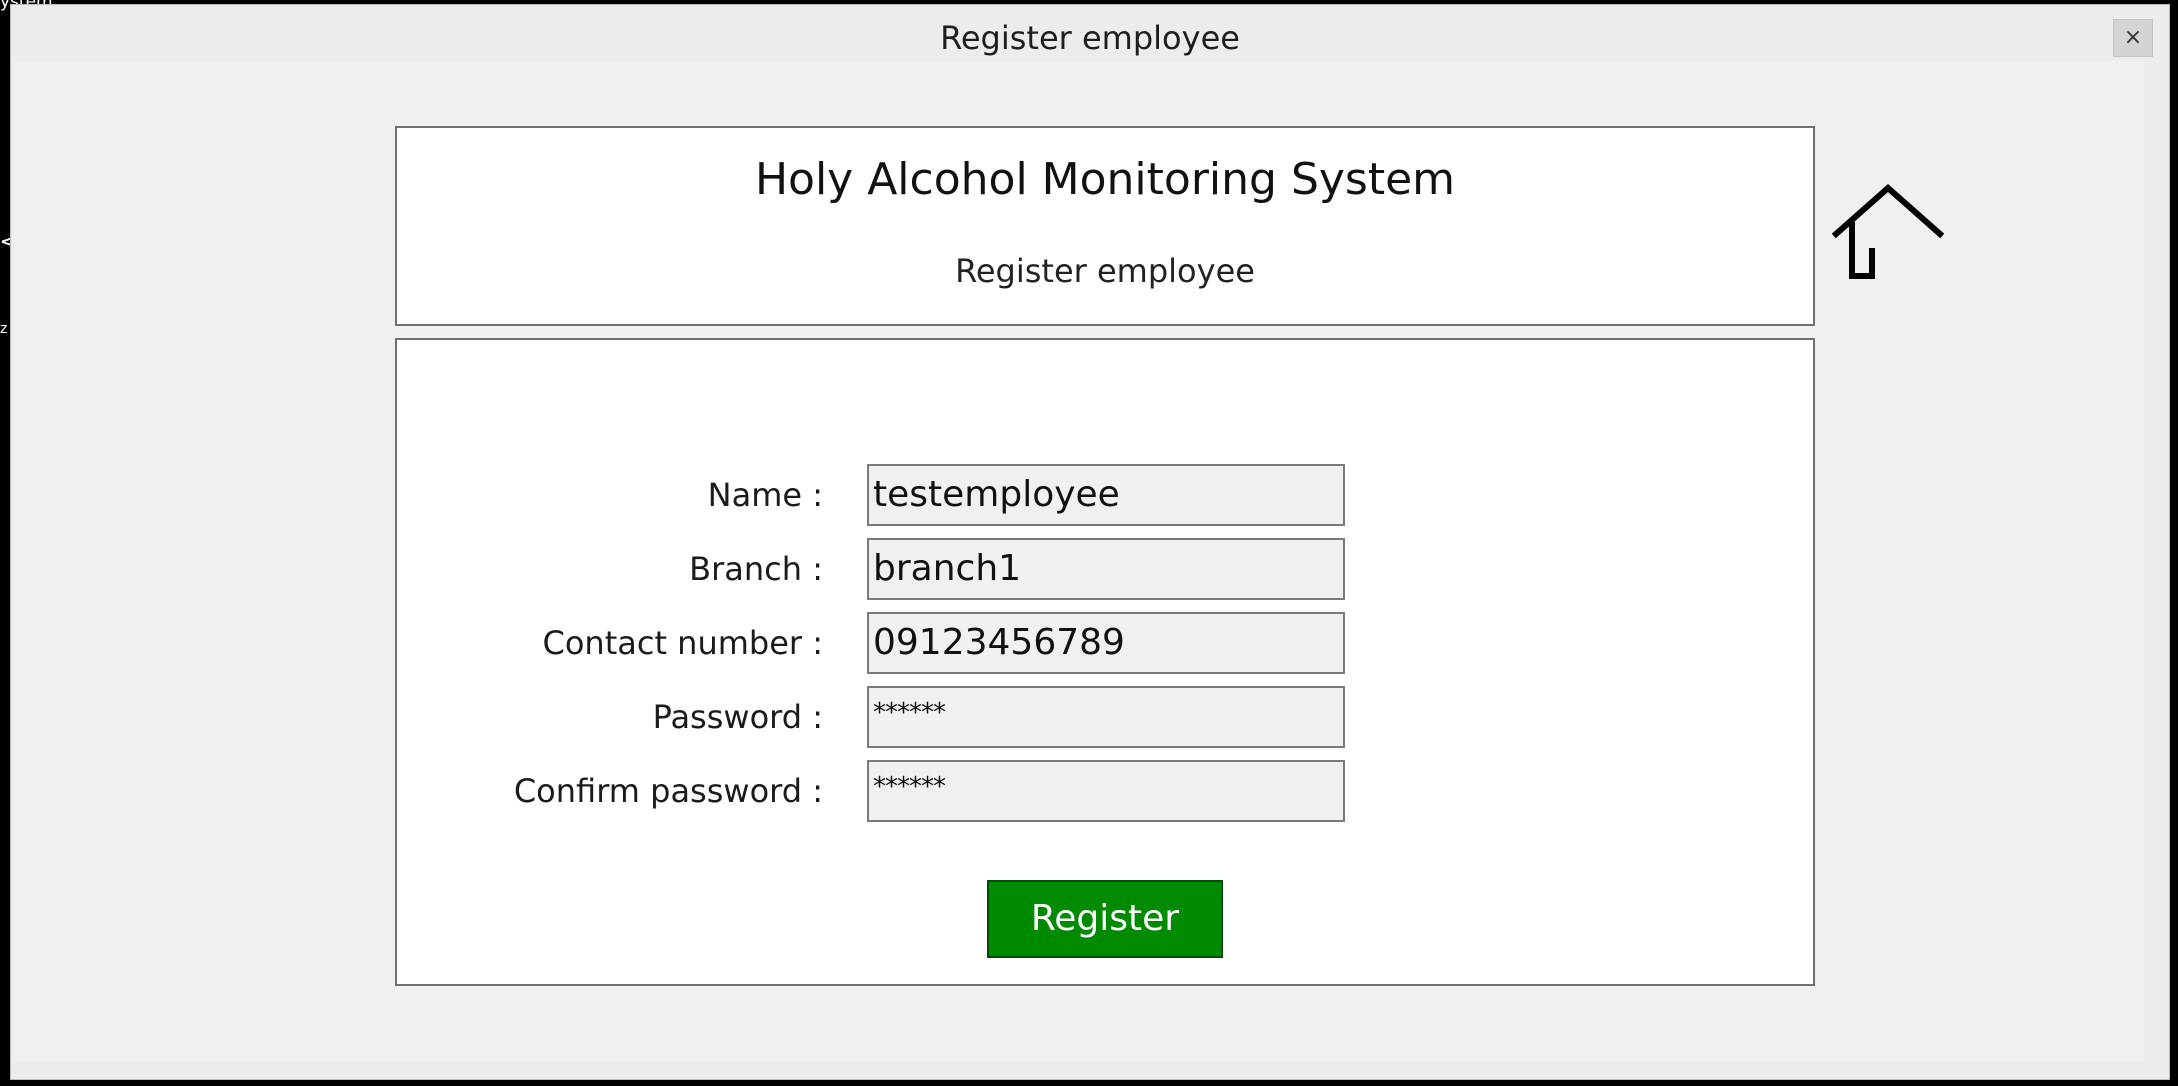 The height and width of the screenshot is (1086, 2178). Describe the element at coordinates (1888, 231) in the screenshot. I see `home-icon` at that location.